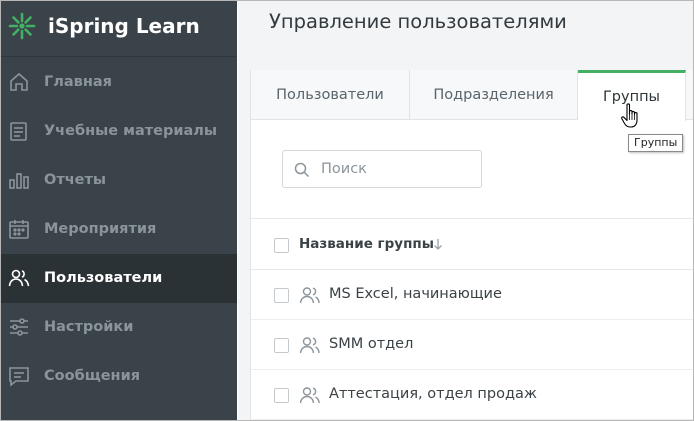  I want to click on group-name: MS Excel, начинающие, so click(415, 294).